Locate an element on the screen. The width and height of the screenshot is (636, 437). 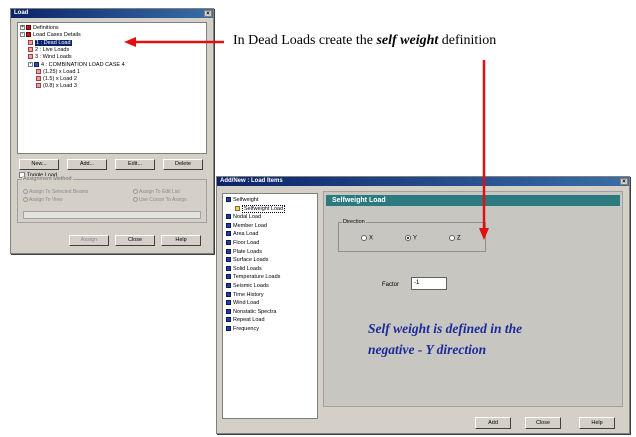
tree-item: (1.5) x Load 2 is located at coordinates (56, 79).